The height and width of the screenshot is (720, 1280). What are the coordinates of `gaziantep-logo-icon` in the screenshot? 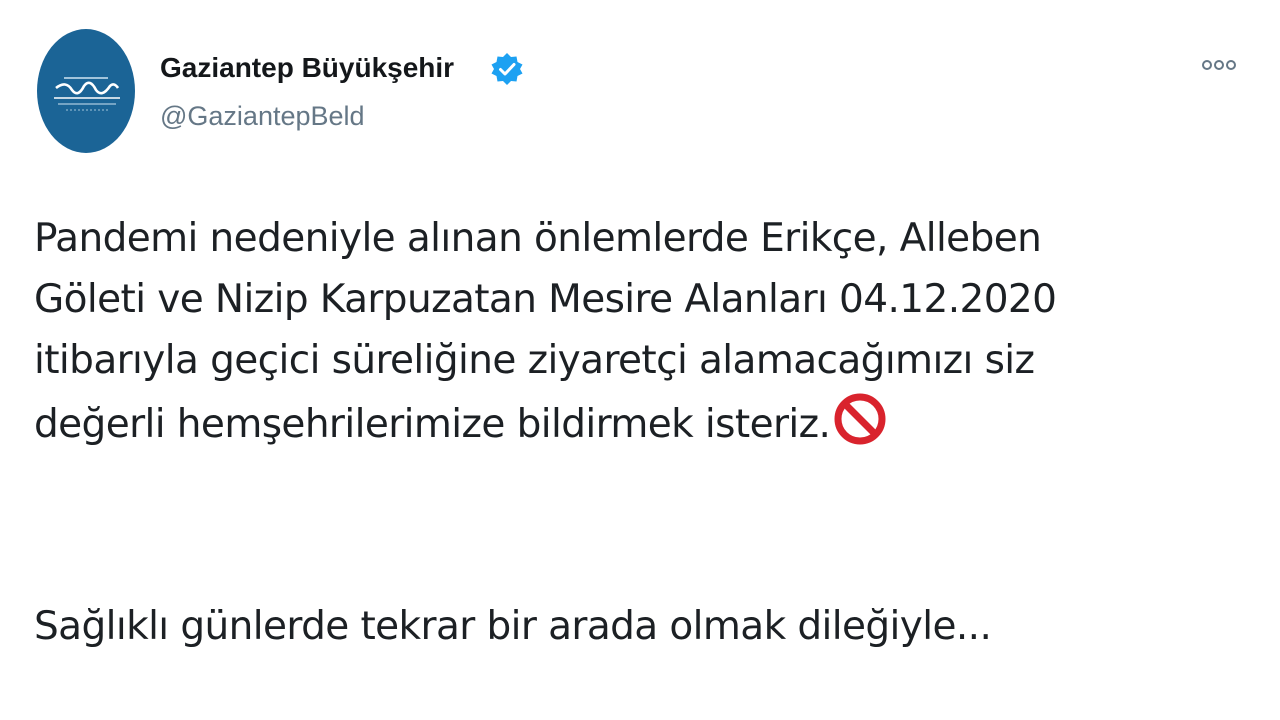 It's located at (86, 91).